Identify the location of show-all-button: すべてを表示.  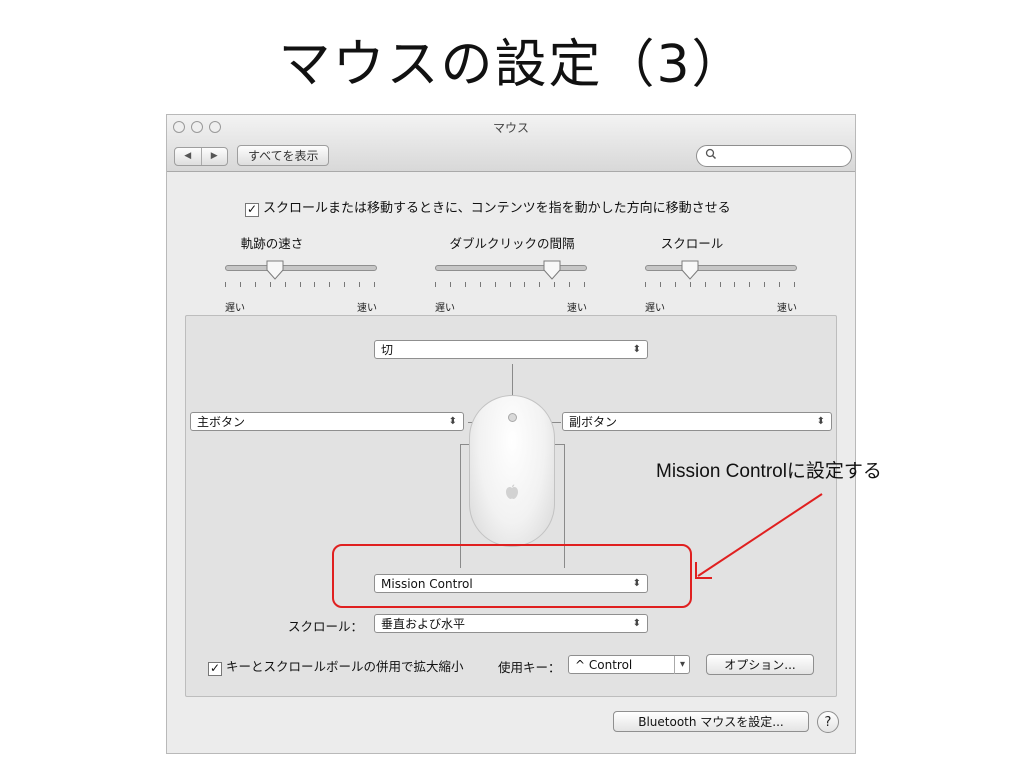
(283, 155).